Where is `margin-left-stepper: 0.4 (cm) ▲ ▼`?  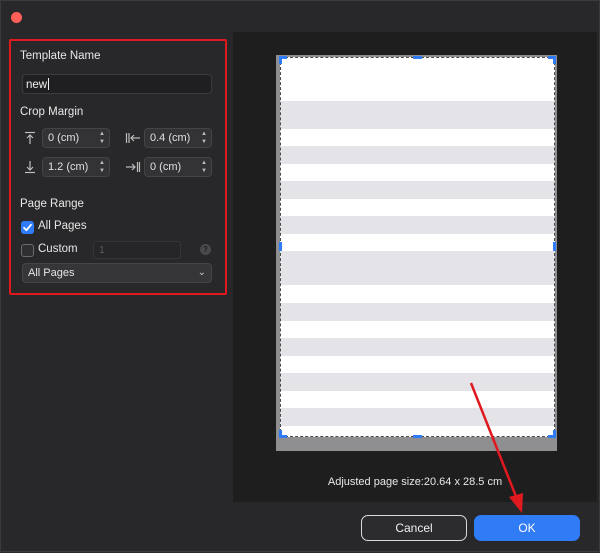 margin-left-stepper: 0.4 (cm) ▲ ▼ is located at coordinates (178, 138).